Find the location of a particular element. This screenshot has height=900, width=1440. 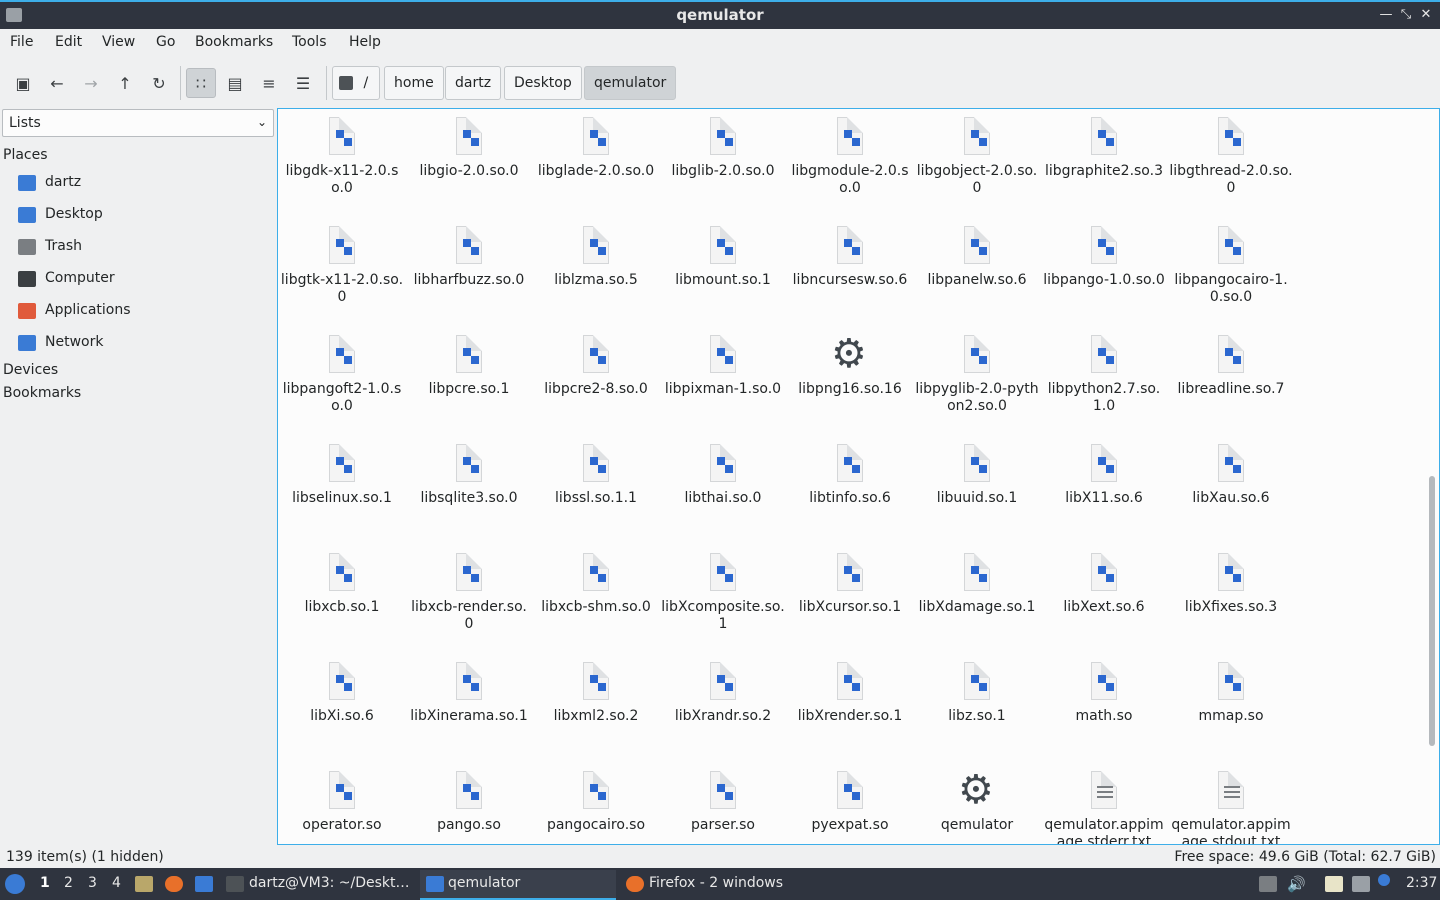

file-item: libXrender.so.1 is located at coordinates (850, 693).